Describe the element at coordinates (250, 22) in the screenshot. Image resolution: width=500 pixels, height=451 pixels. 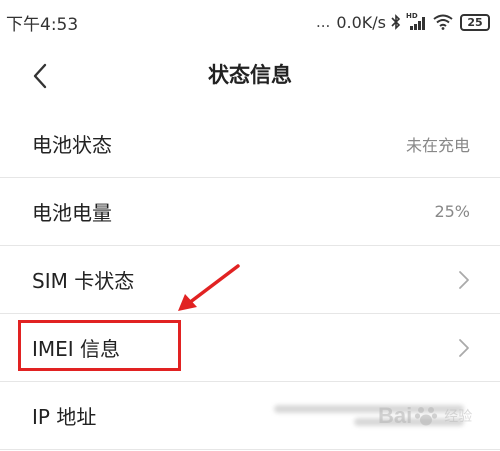
I see `status-bar: 下午4:53 ... 0.0K/s HD 25` at that location.